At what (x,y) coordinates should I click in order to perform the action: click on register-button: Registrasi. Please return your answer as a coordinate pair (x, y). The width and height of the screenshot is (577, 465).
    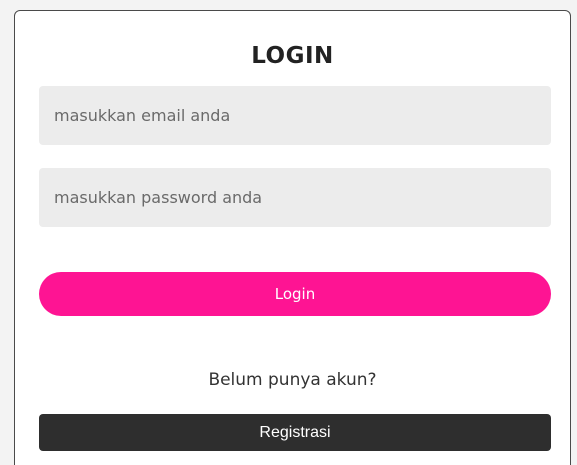
    Looking at the image, I should click on (295, 432).